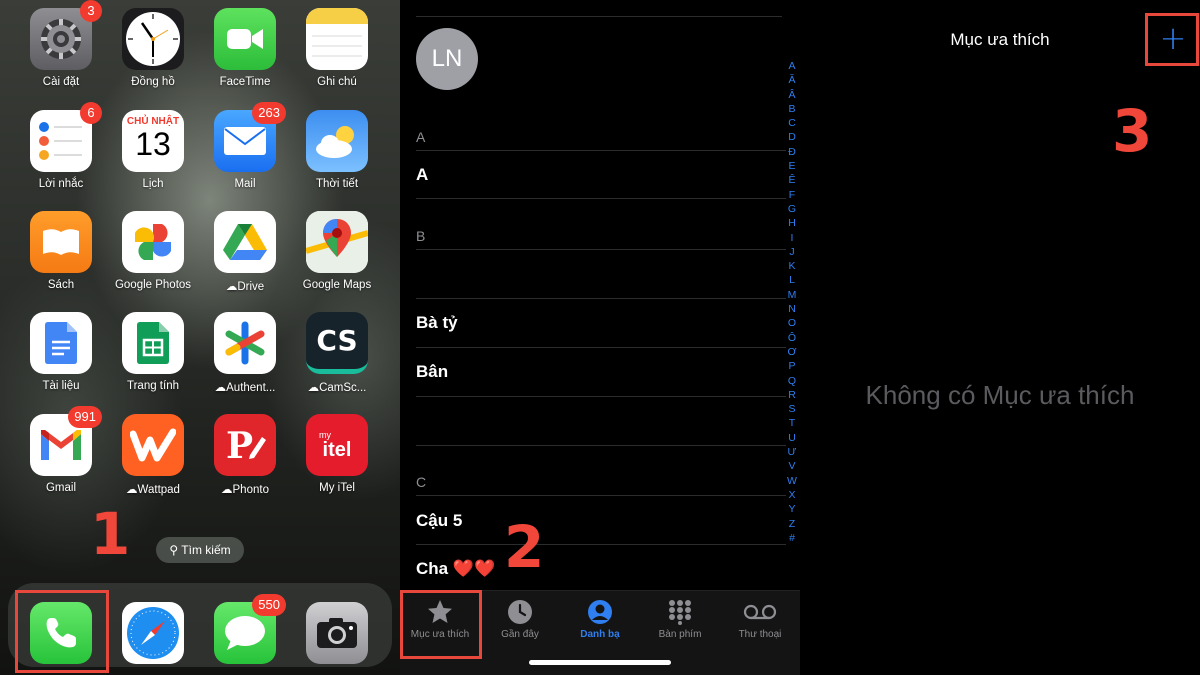 This screenshot has width=1200, height=675. I want to click on app-calendar: CHỦ NHẬT 13 Lịch, so click(153, 150).